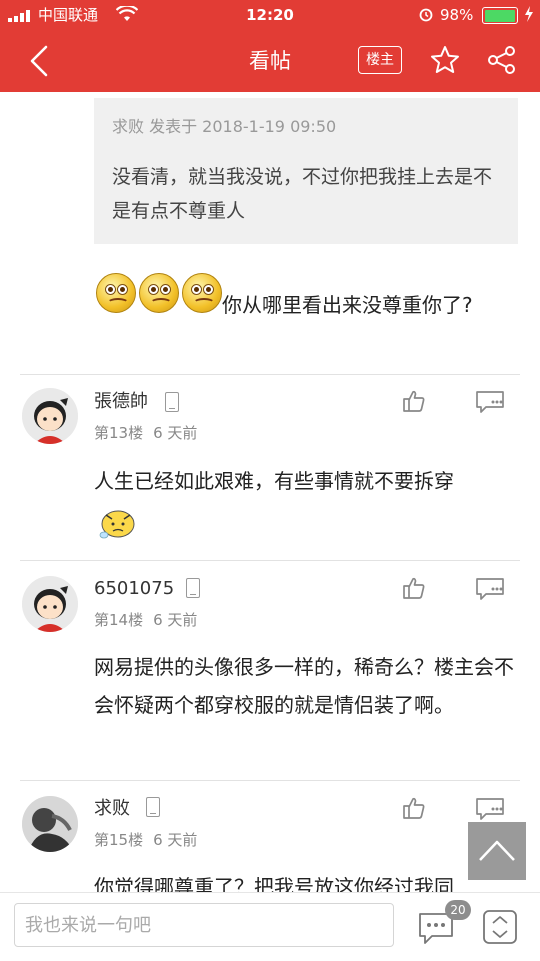  What do you see at coordinates (426, 15) in the screenshot?
I see `alarm-icon` at bounding box center [426, 15].